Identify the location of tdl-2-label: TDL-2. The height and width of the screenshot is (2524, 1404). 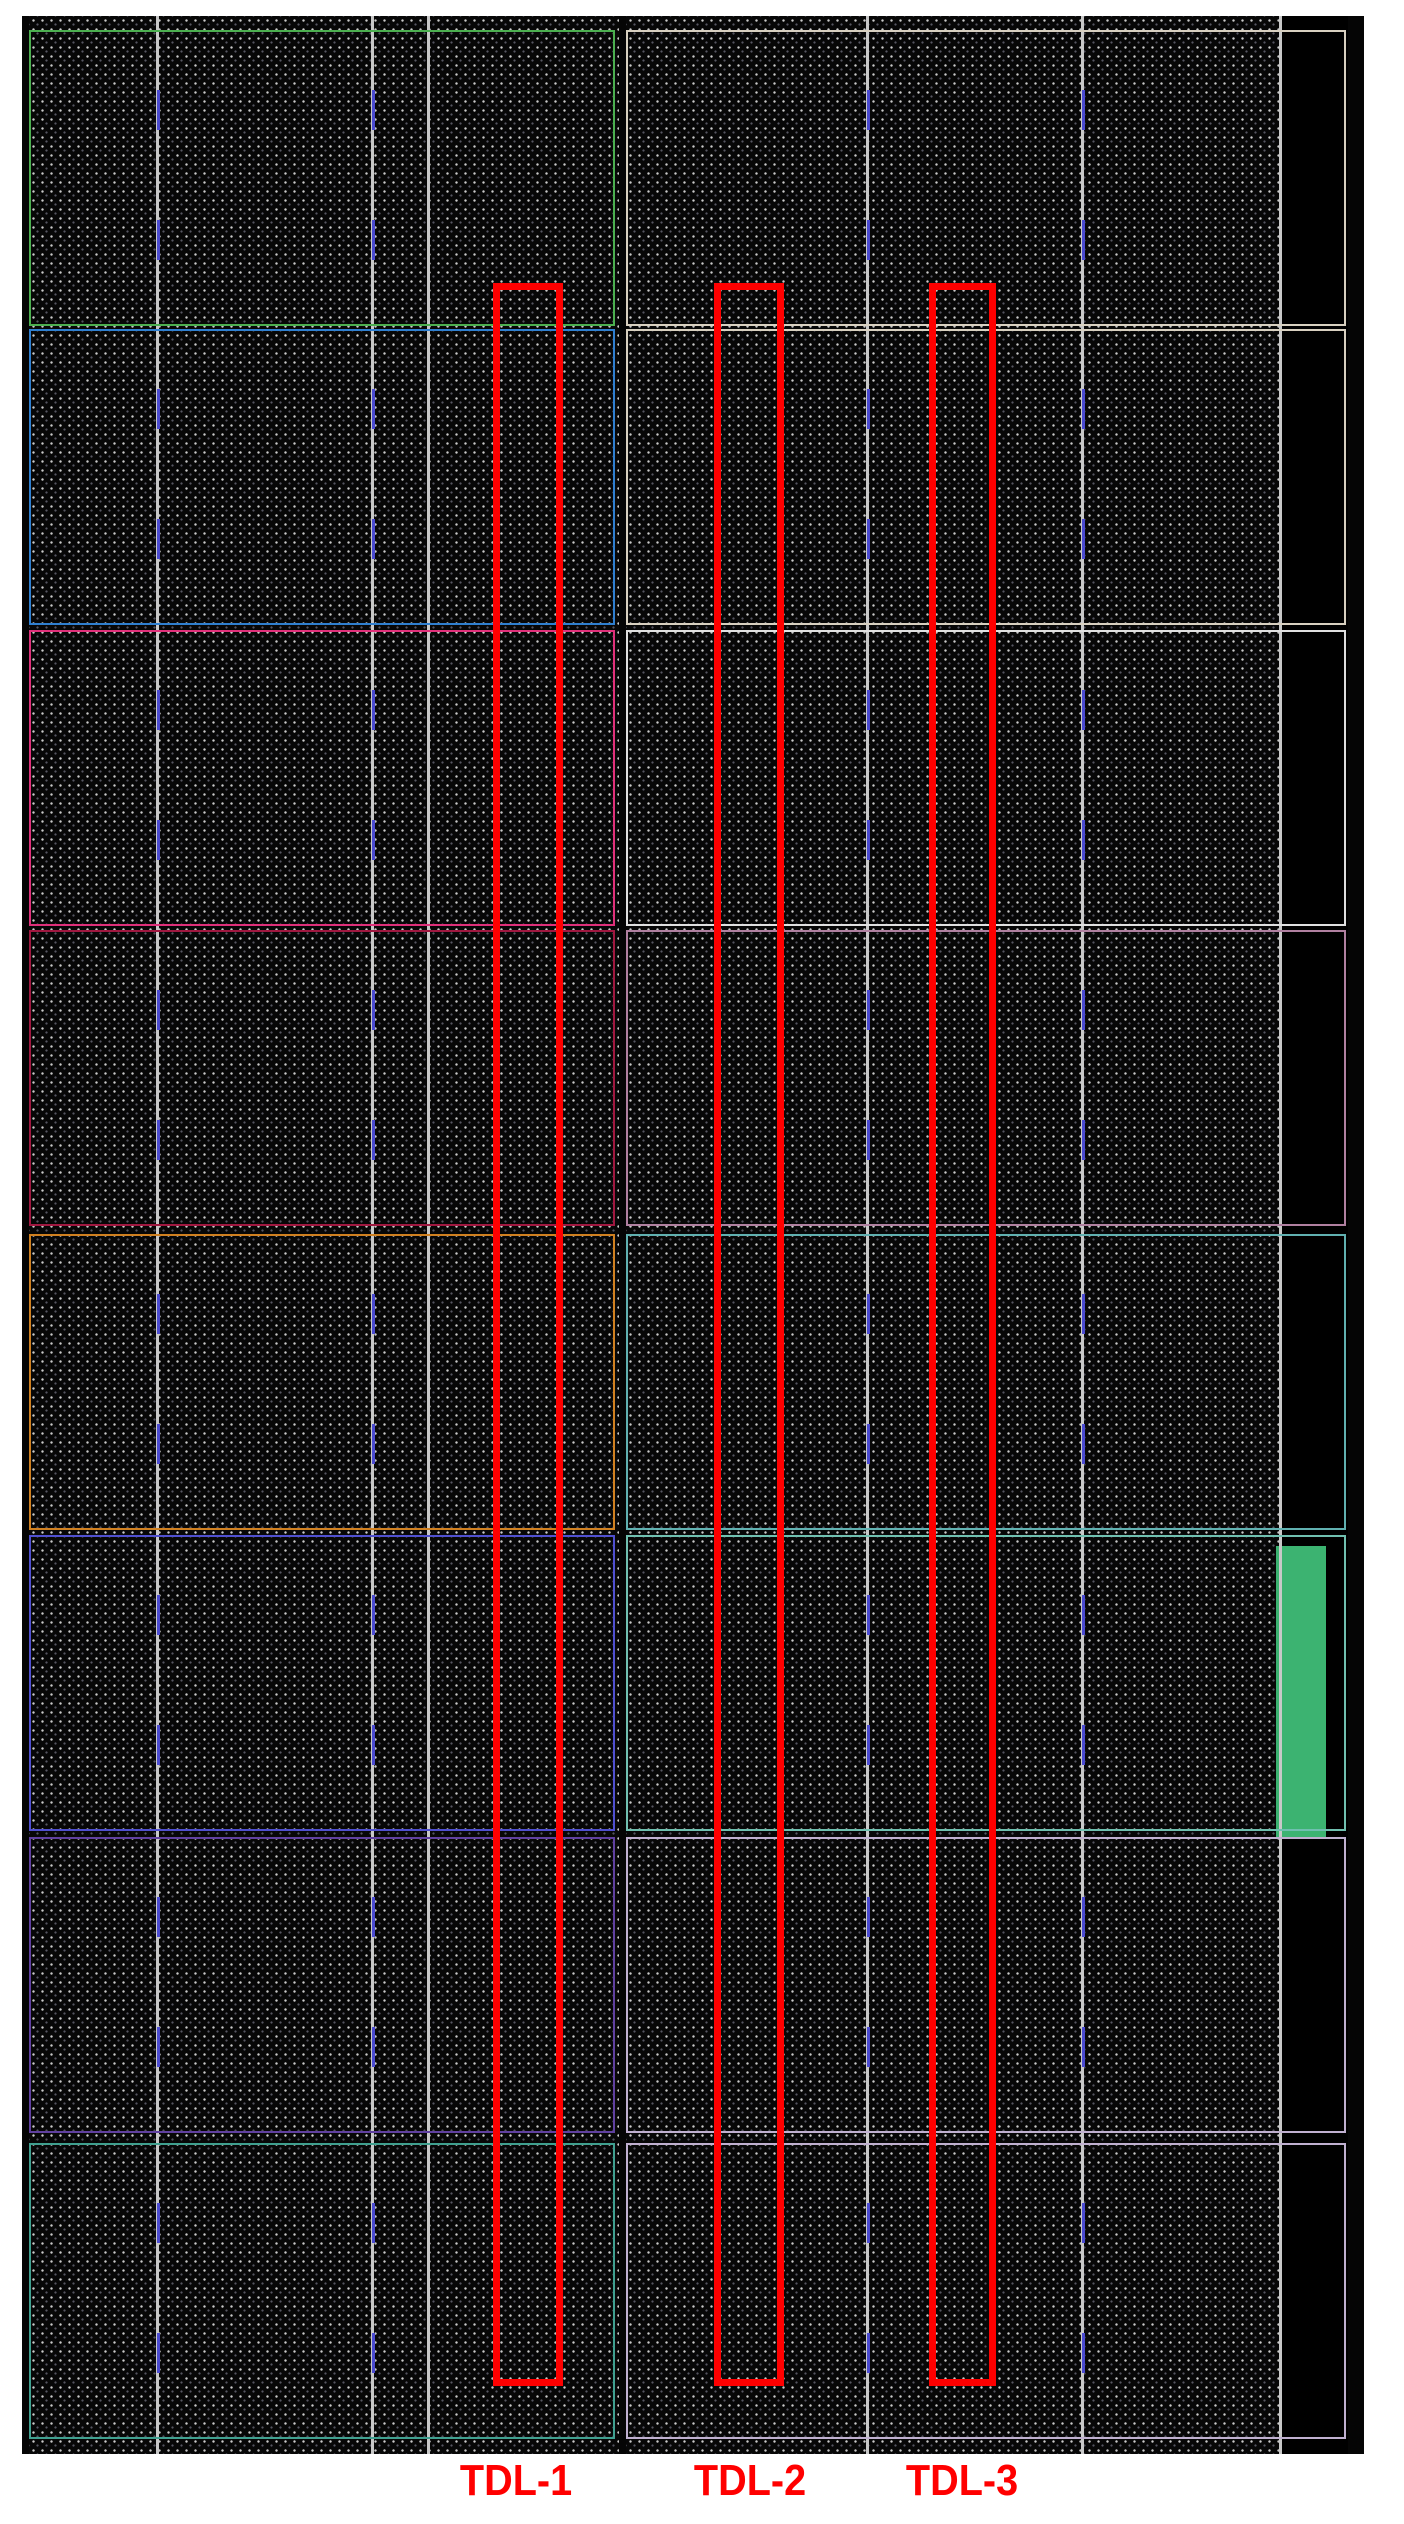
(750, 2480).